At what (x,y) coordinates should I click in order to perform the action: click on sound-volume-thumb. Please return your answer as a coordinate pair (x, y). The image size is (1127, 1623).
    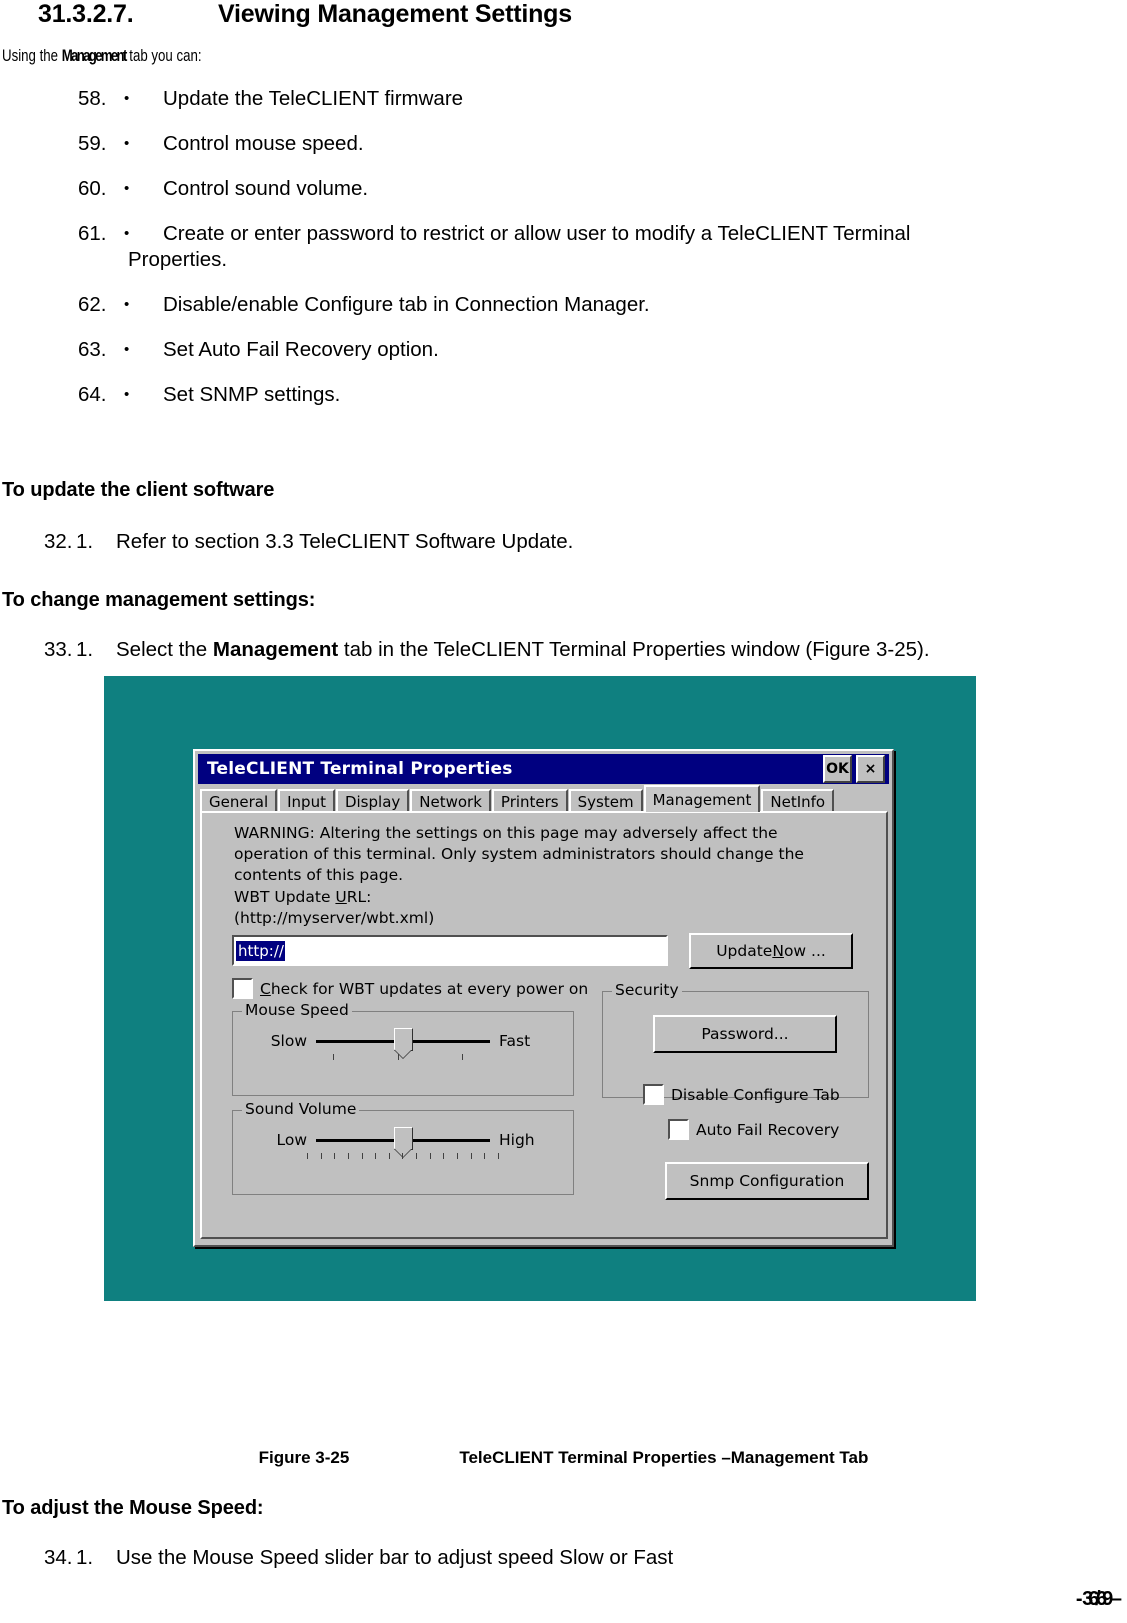
    Looking at the image, I should click on (403, 1138).